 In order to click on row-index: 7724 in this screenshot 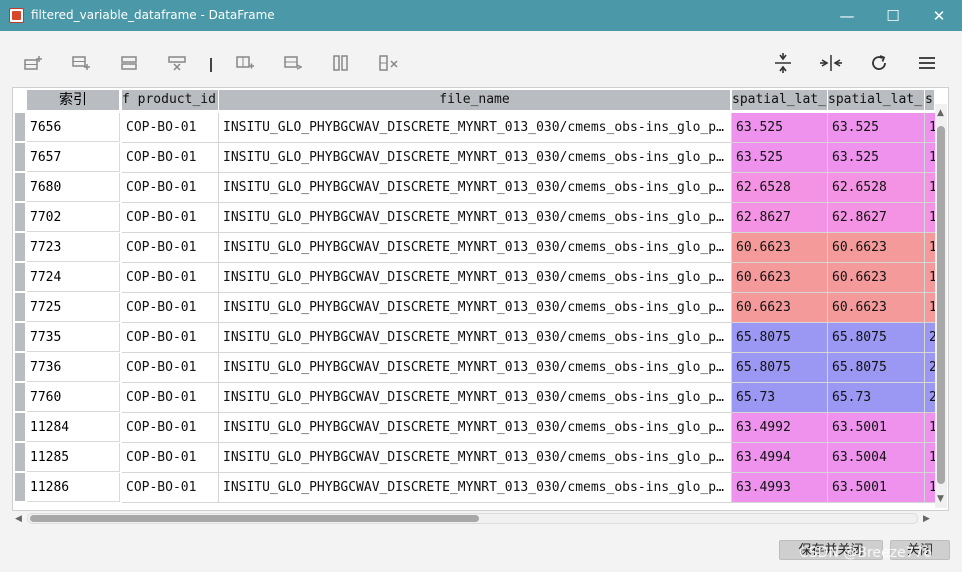, I will do `click(73, 277)`.